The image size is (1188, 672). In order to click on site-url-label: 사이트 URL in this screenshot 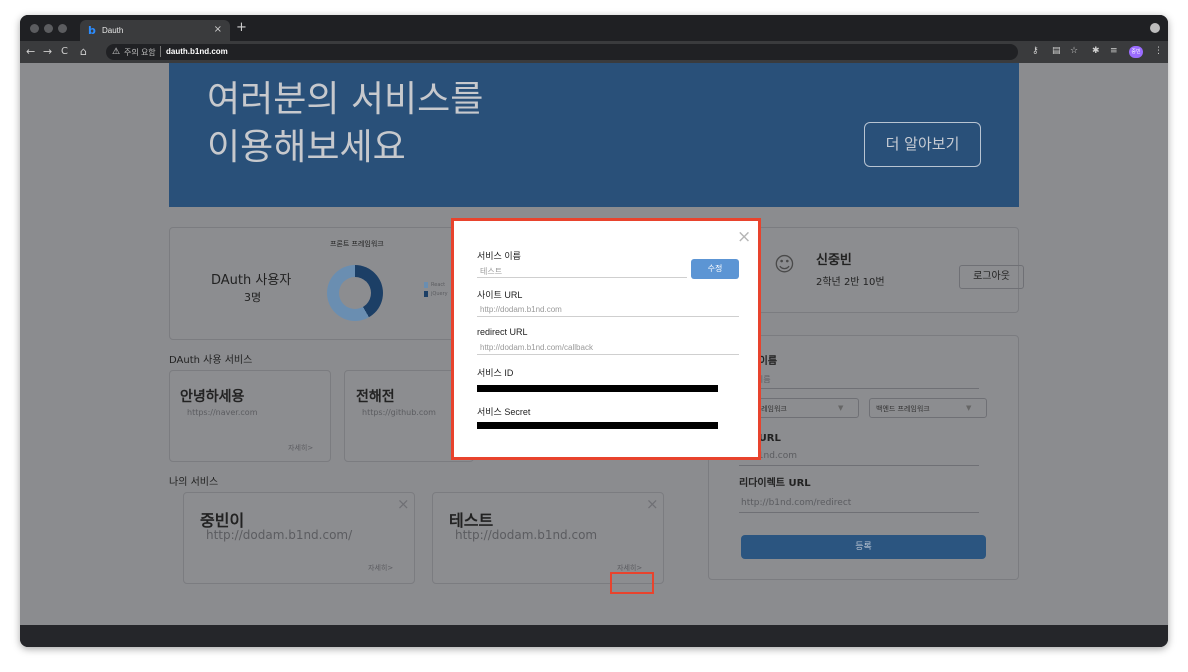, I will do `click(500, 295)`.